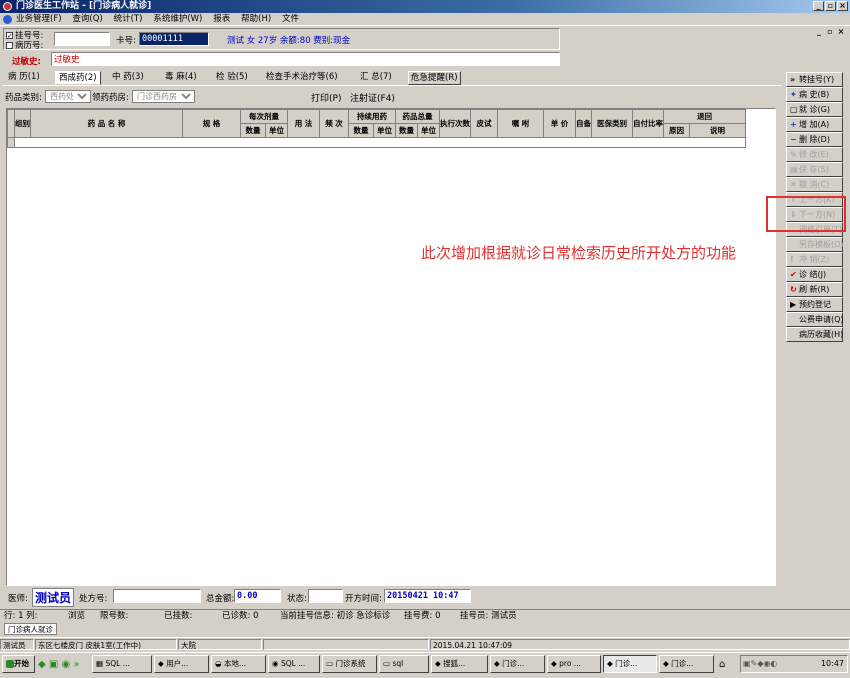  Describe the element at coordinates (376, 78) in the screenshot. I see `tab-summary: 汇 总(7)` at that location.